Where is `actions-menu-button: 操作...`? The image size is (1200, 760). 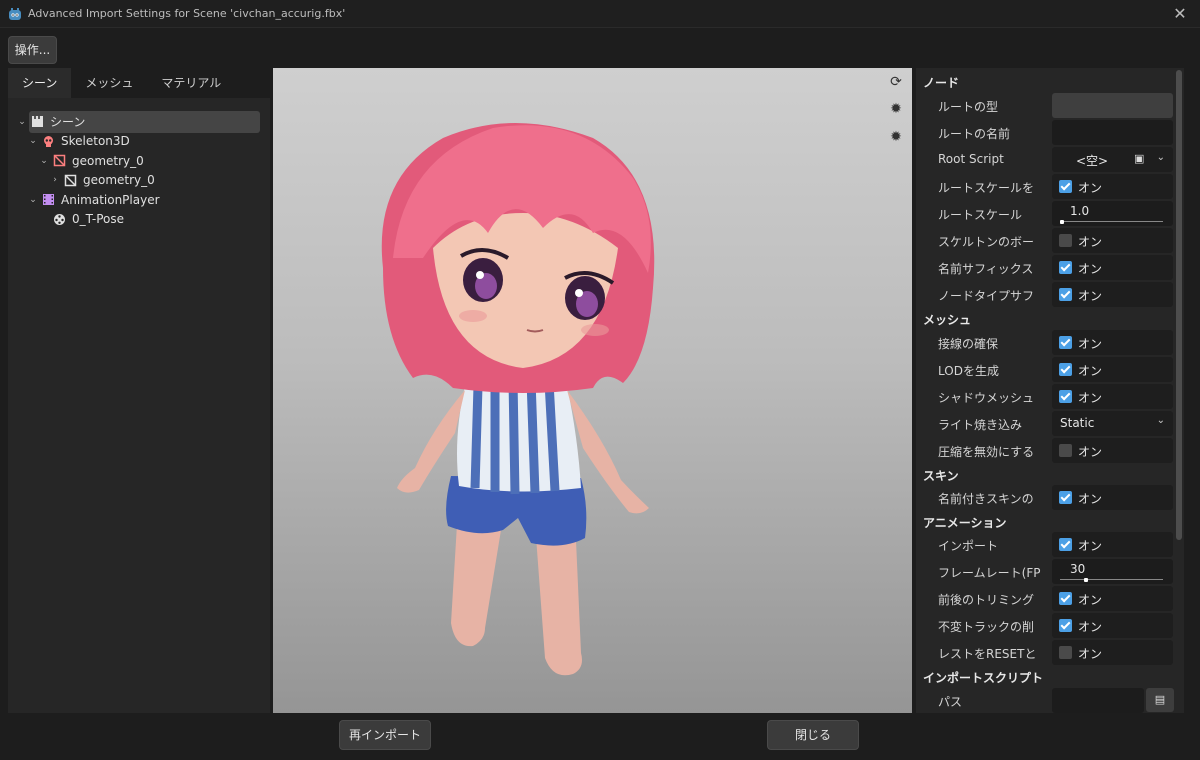
actions-menu-button: 操作... is located at coordinates (32, 50).